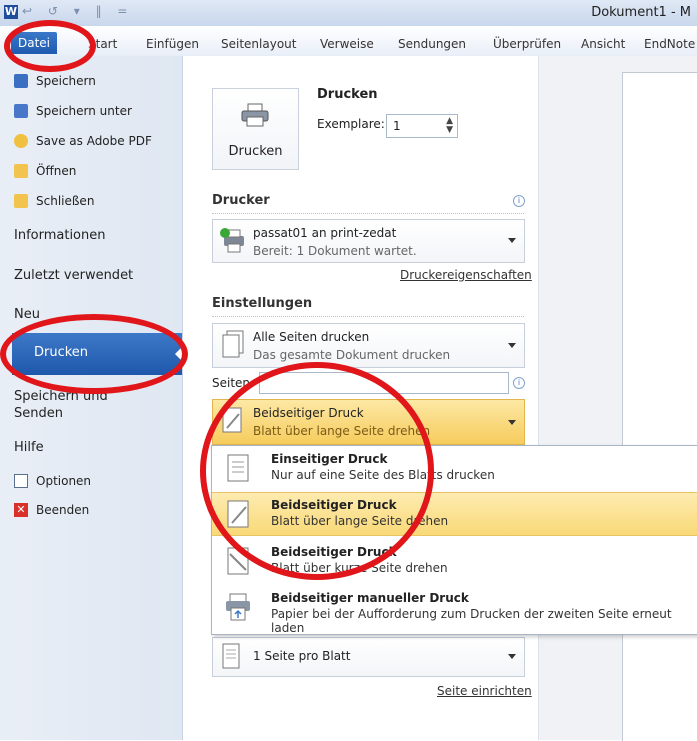 The height and width of the screenshot is (741, 697). What do you see at coordinates (360, 521) in the screenshot?
I see `option-desc: Blatt über lange Seite drehen` at bounding box center [360, 521].